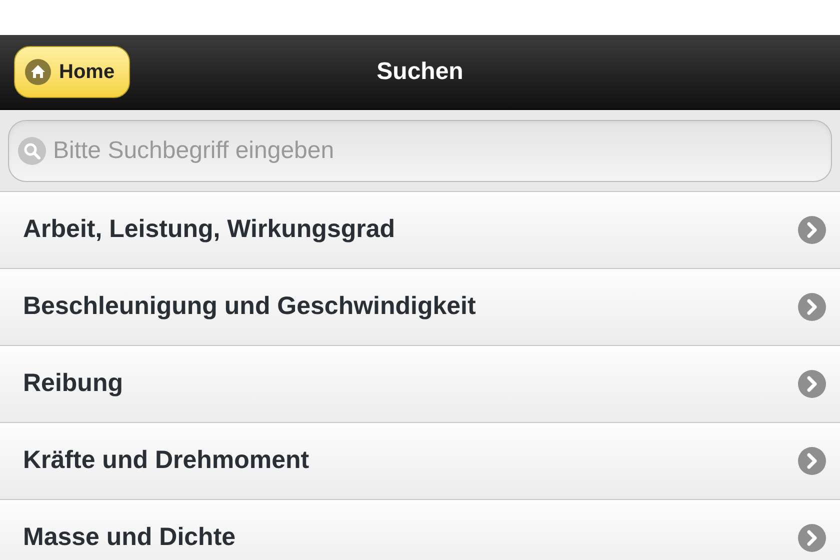  I want to click on home-icon, so click(38, 72).